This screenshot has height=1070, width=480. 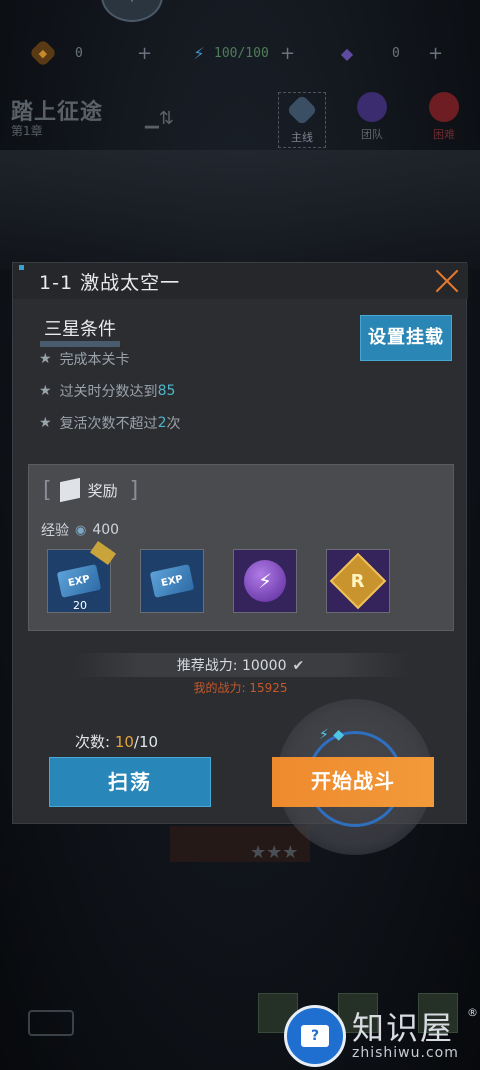 I want to click on back-button, so click(x=51, y=1023).